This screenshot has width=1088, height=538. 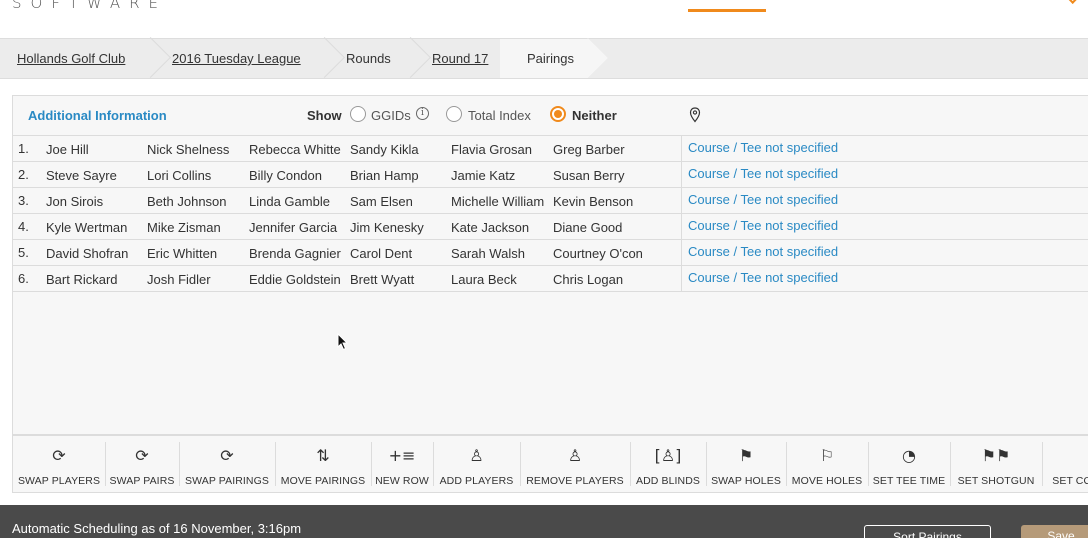 What do you see at coordinates (501, 253) in the screenshot?
I see `player-name: Sarah Walsh` at bounding box center [501, 253].